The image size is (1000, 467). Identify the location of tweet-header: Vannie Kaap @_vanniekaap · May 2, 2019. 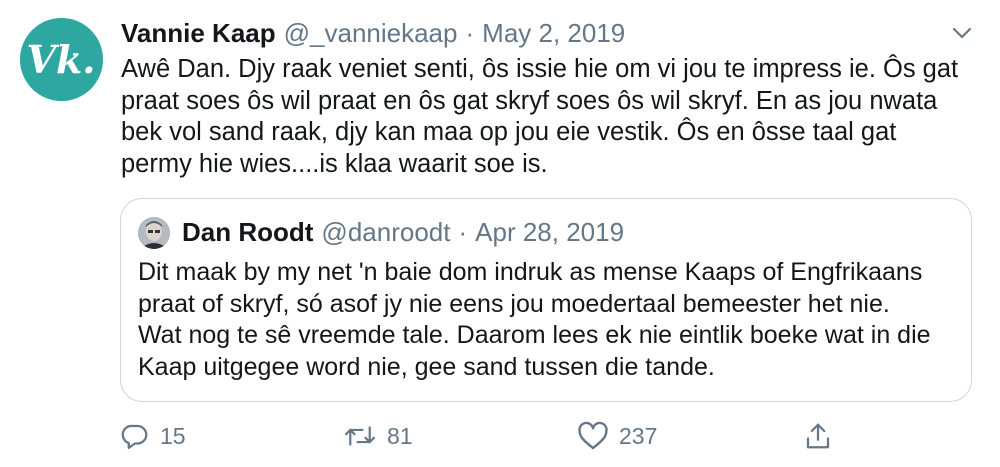
(373, 33).